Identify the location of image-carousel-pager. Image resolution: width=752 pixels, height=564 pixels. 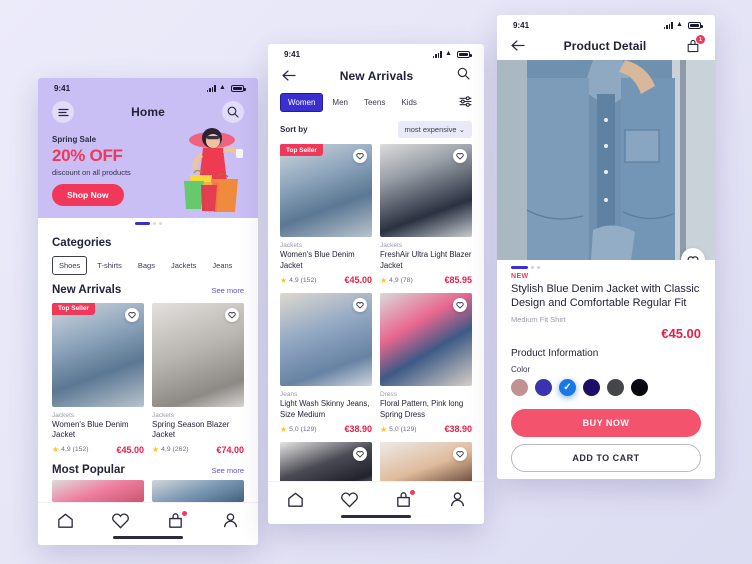
(606, 265).